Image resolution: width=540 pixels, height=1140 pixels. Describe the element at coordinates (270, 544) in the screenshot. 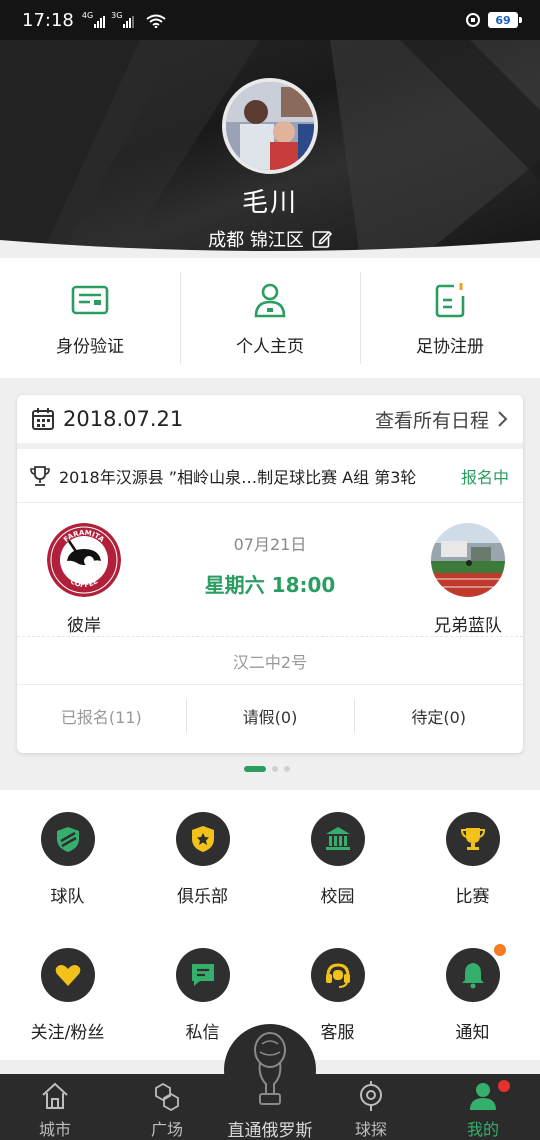

I see `match-date: 07月21日` at that location.